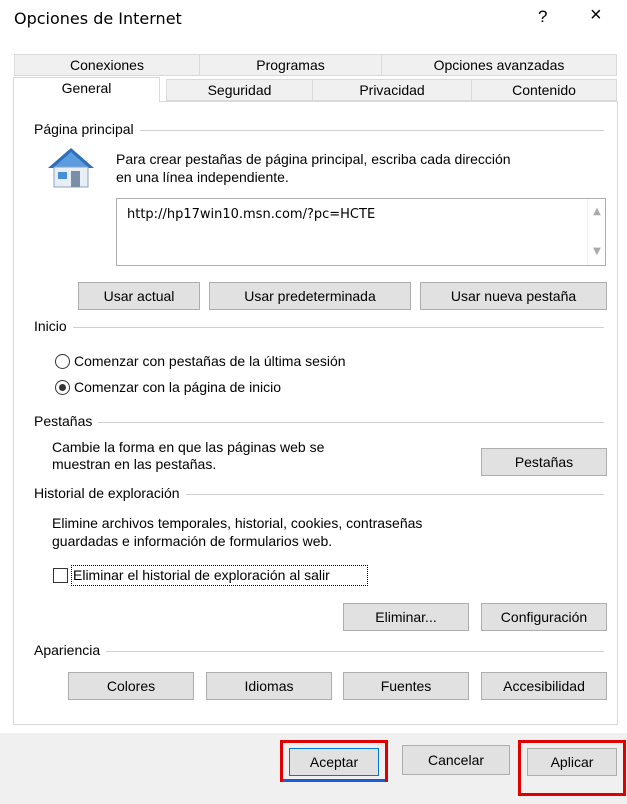 The width and height of the screenshot is (627, 804). Describe the element at coordinates (202, 177) in the screenshot. I see `home-description-line2: en una línea independiente.` at that location.